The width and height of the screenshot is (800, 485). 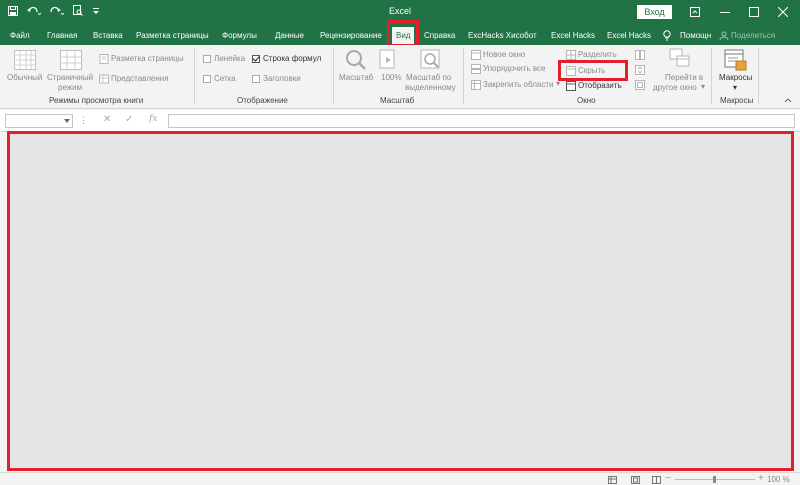 I want to click on zoom-100-icon, so click(x=389, y=60).